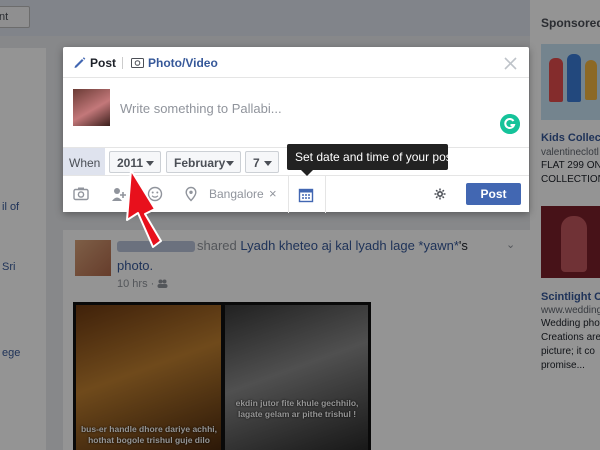  Describe the element at coordinates (80, 62) in the screenshot. I see `pencil-icon` at that location.